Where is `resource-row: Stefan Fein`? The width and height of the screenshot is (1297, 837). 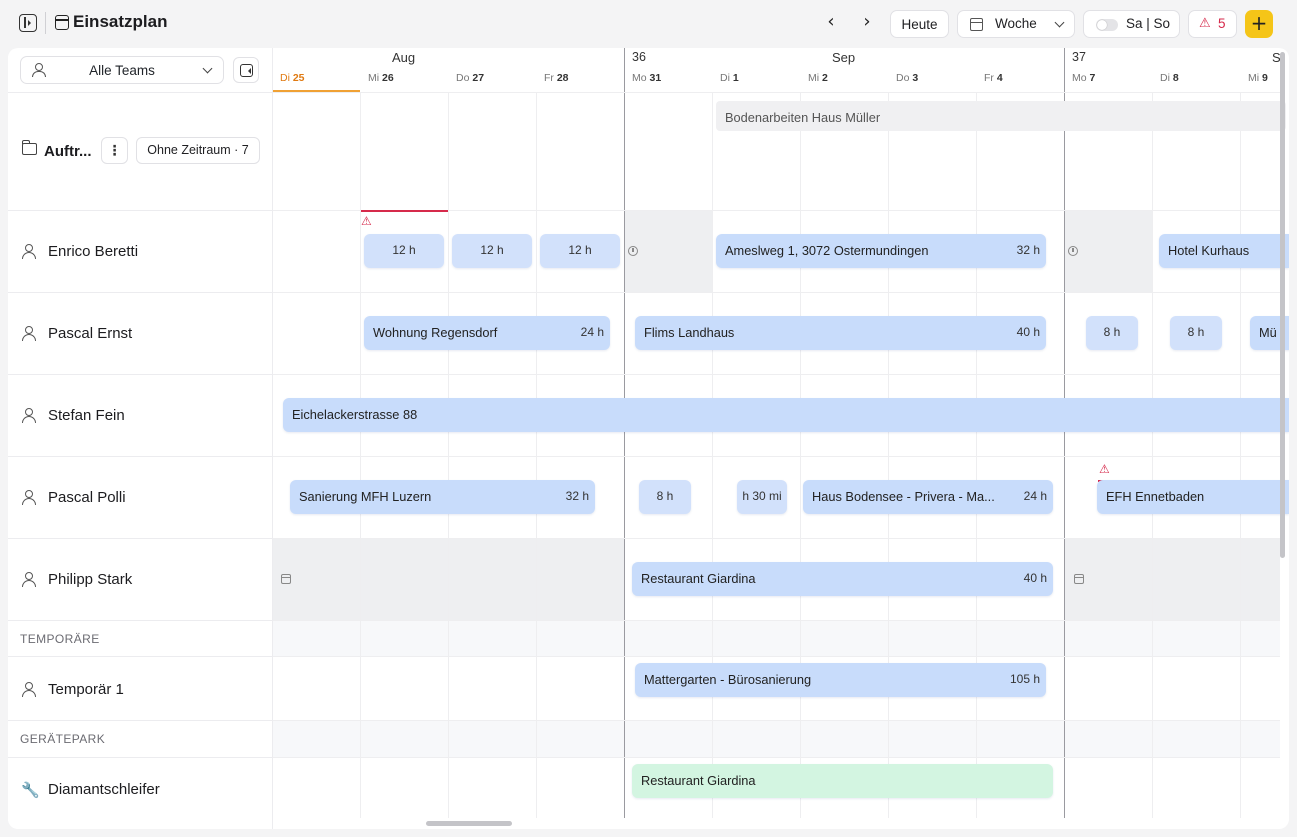
resource-row: Stefan Fein is located at coordinates (140, 415).